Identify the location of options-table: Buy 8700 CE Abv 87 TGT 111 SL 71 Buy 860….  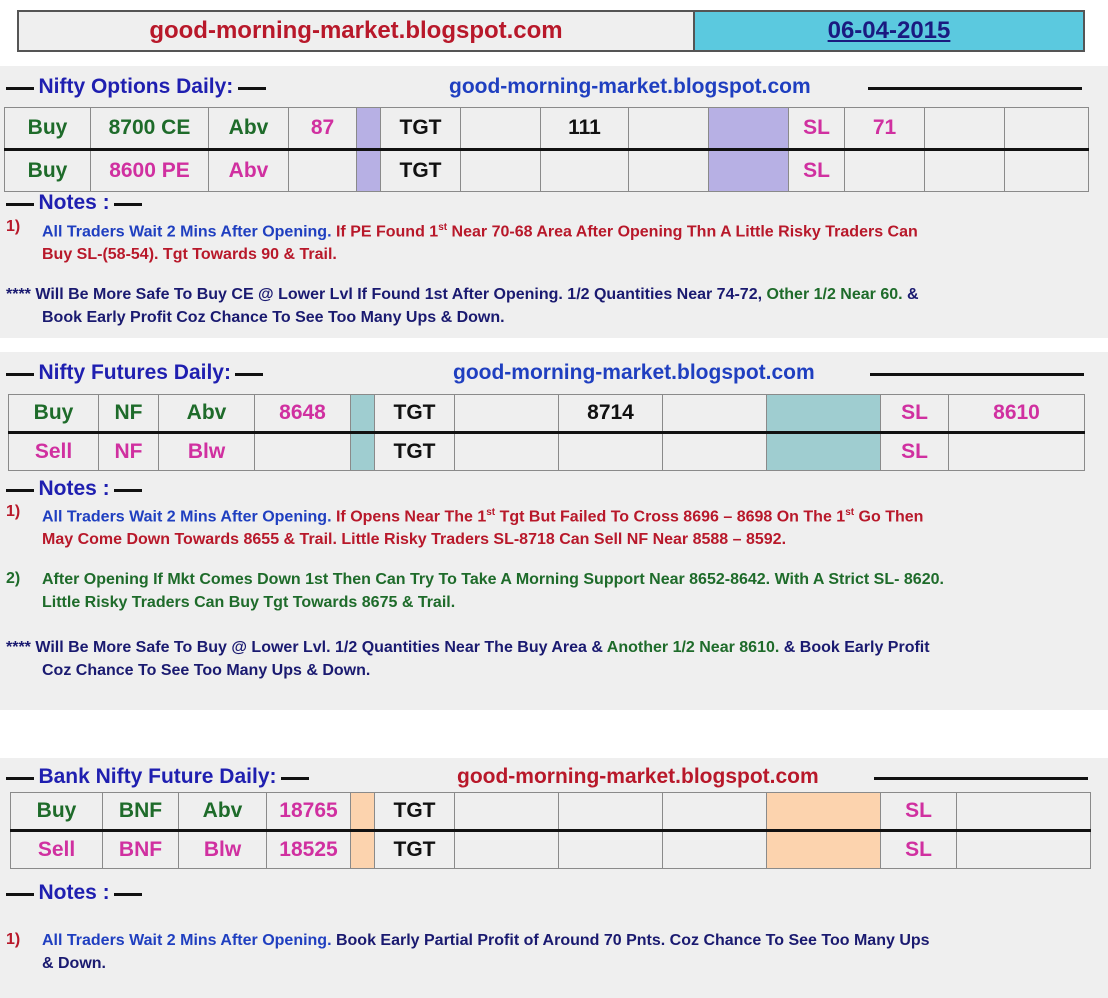
(546, 149).